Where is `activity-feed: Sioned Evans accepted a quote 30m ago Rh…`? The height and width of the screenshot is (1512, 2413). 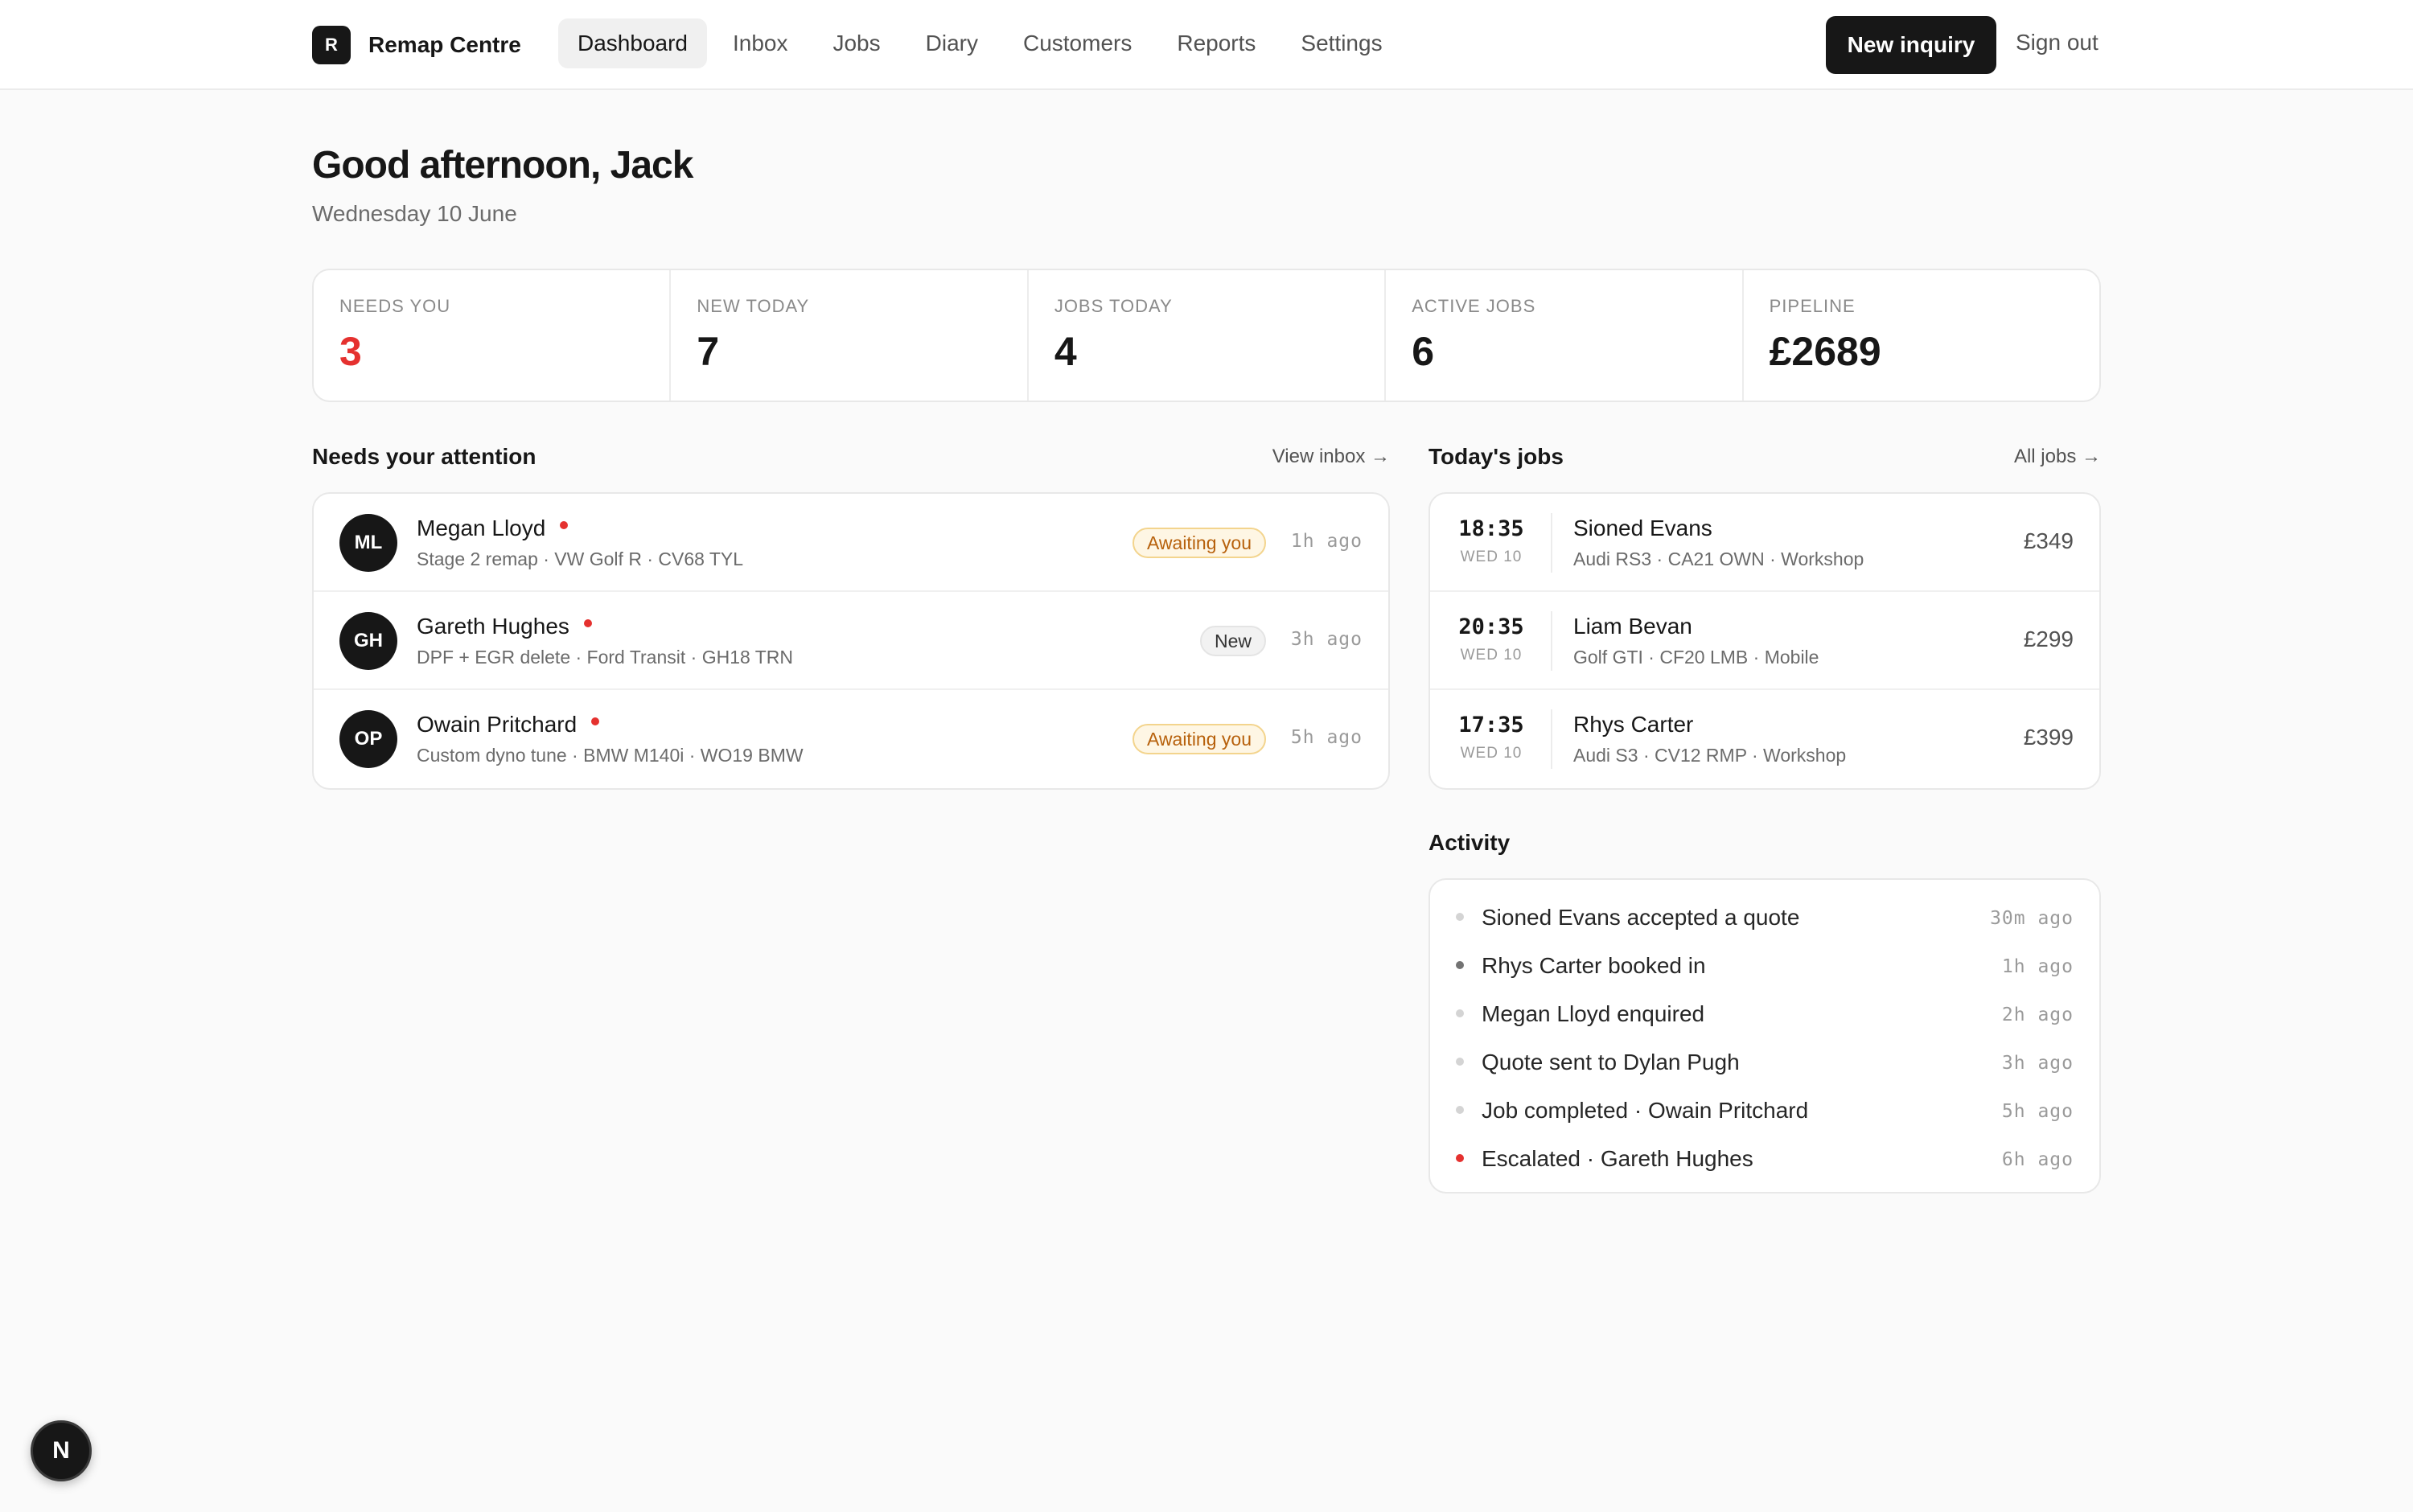 activity-feed: Sioned Evans accepted a quote 30m ago Rh… is located at coordinates (1764, 1036).